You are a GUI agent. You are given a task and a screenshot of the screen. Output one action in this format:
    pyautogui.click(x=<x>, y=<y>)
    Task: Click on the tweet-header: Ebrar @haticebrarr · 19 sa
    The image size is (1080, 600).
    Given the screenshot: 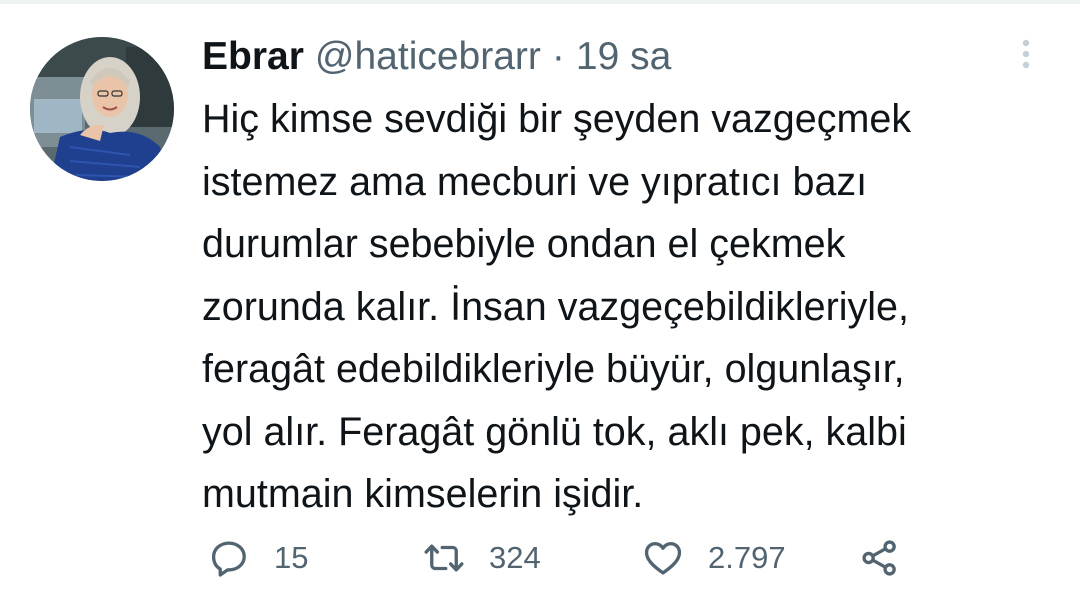 What is the action you would take?
    pyautogui.click(x=436, y=57)
    